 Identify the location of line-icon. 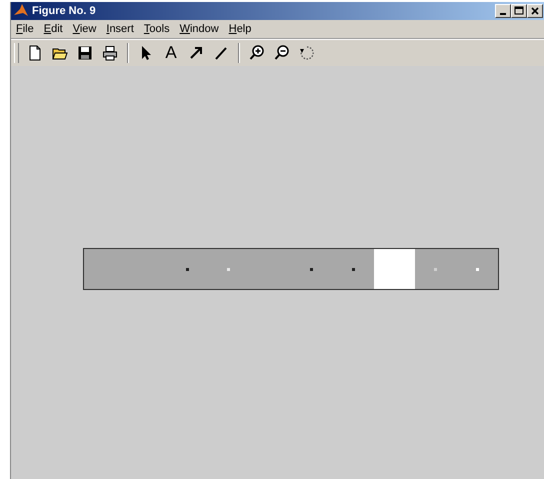
(221, 53).